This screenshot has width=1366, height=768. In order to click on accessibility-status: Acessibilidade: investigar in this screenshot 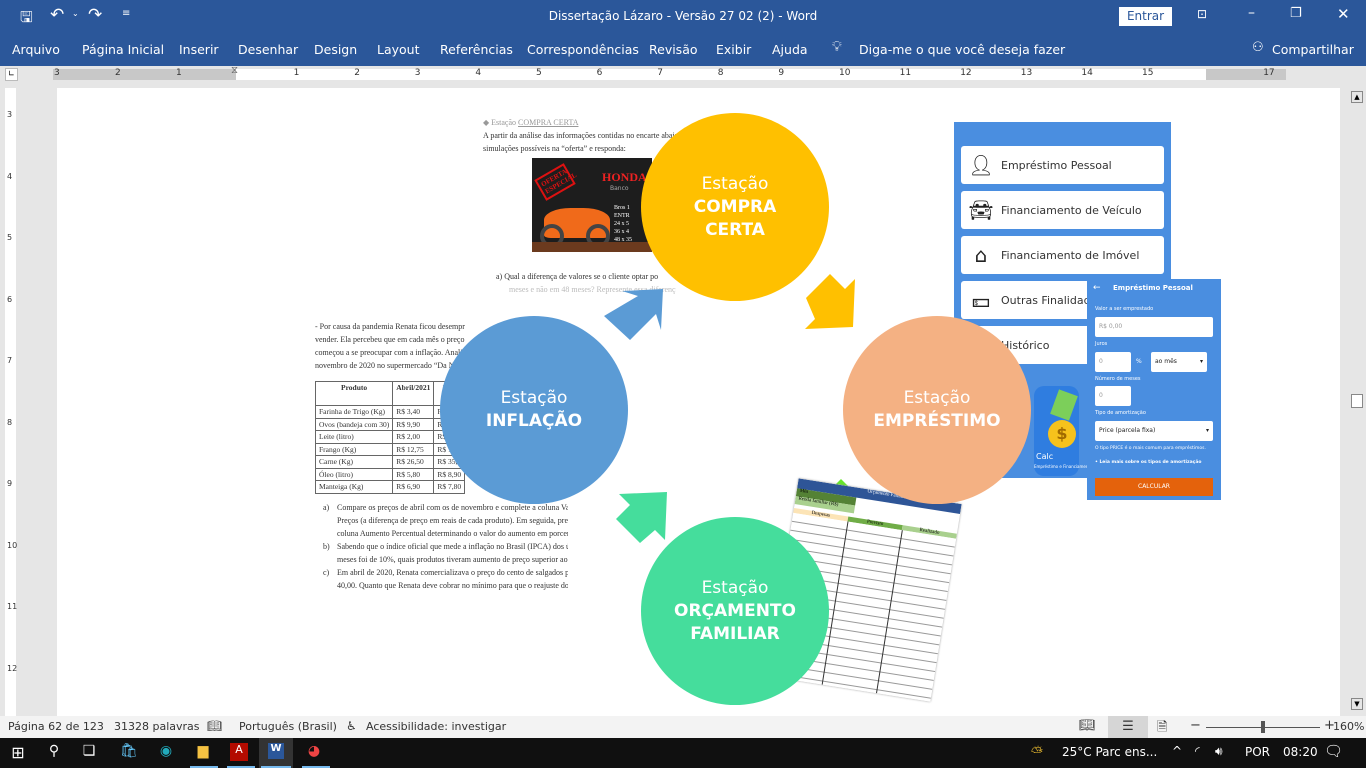, I will do `click(436, 726)`.